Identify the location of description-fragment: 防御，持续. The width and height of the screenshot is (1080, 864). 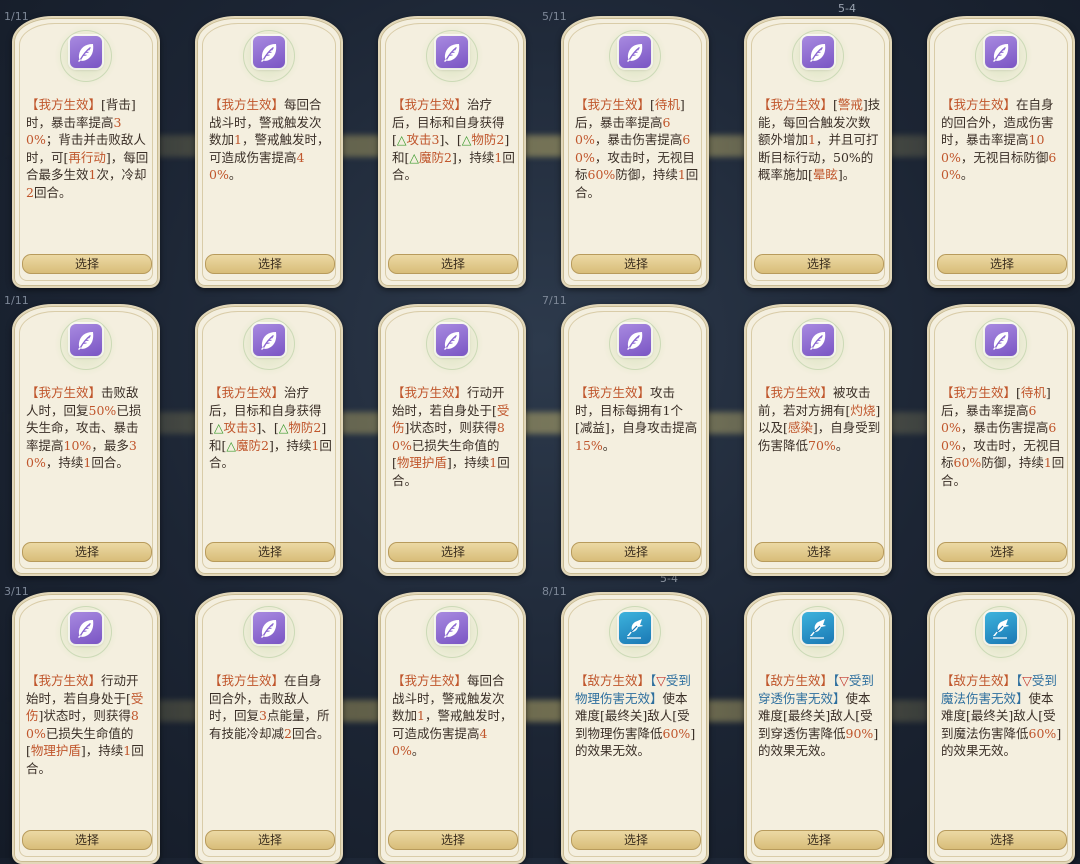
(1012, 462).